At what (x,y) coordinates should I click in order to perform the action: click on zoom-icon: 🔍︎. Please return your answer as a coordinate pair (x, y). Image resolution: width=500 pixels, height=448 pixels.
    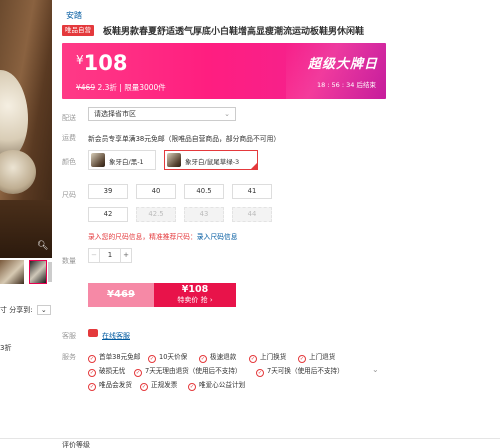
    Looking at the image, I should click on (42, 246).